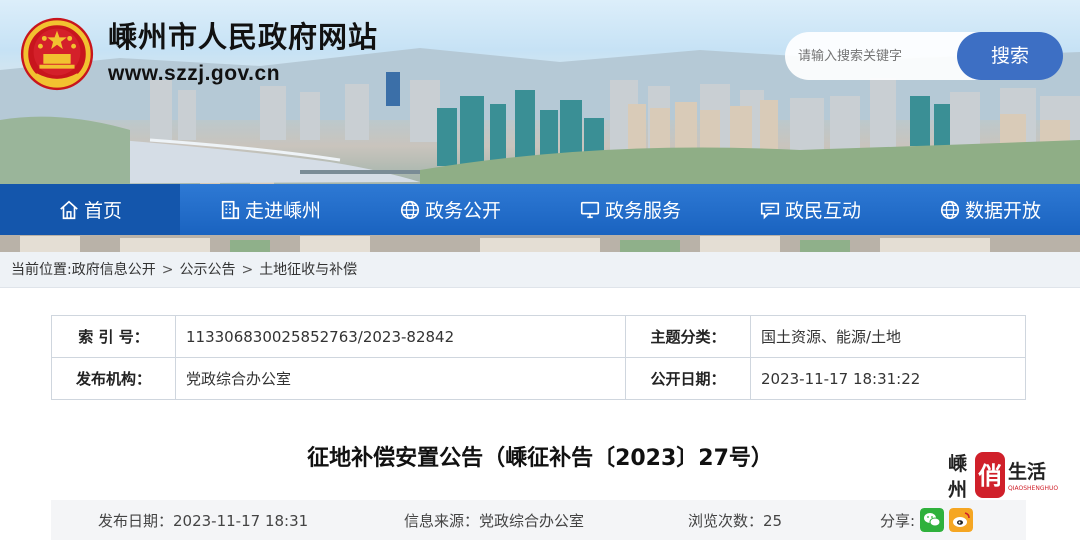  Describe the element at coordinates (69, 209) in the screenshot. I see `home-icon` at that location.